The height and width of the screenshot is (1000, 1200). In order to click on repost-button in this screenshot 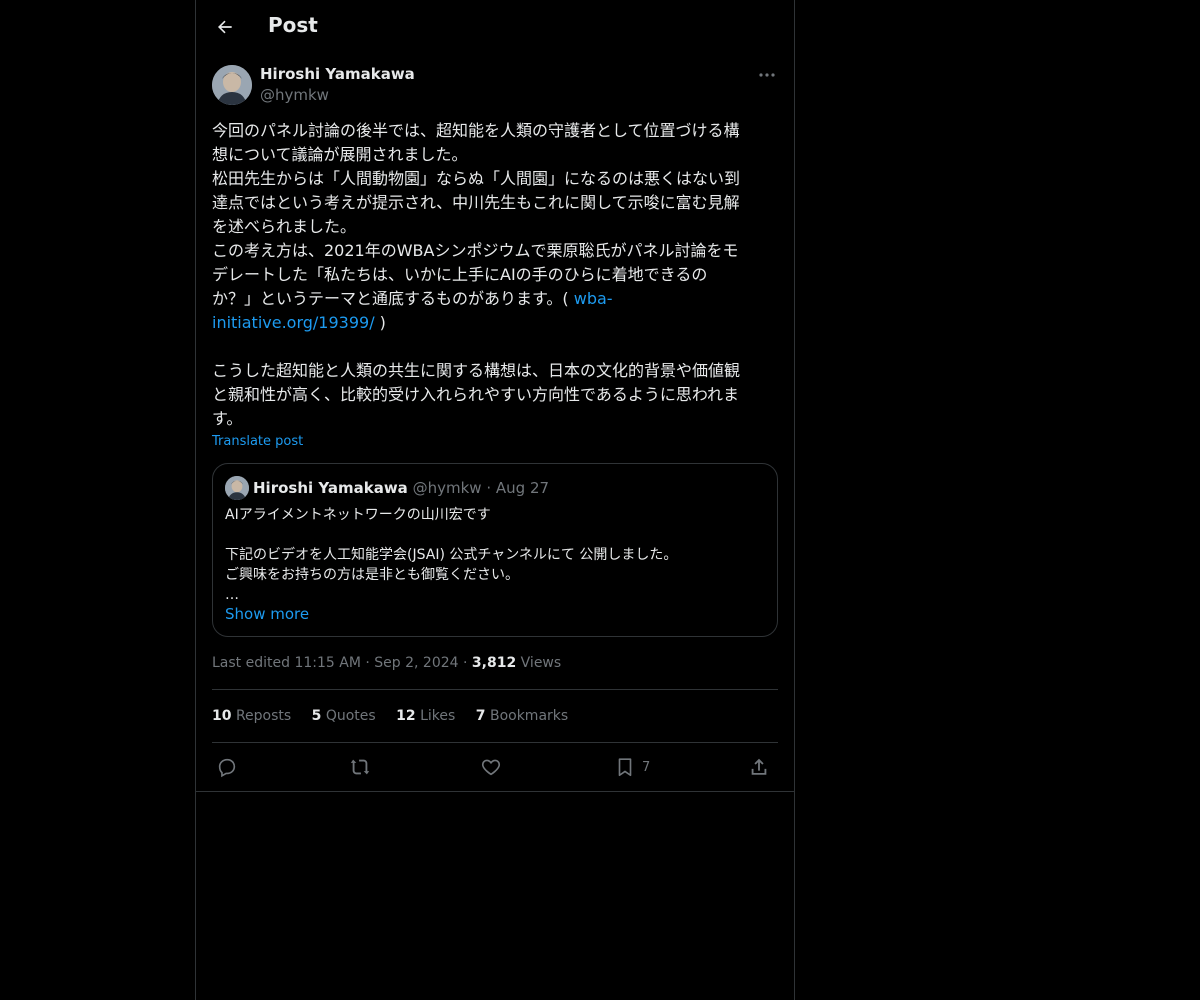, I will do `click(360, 767)`.